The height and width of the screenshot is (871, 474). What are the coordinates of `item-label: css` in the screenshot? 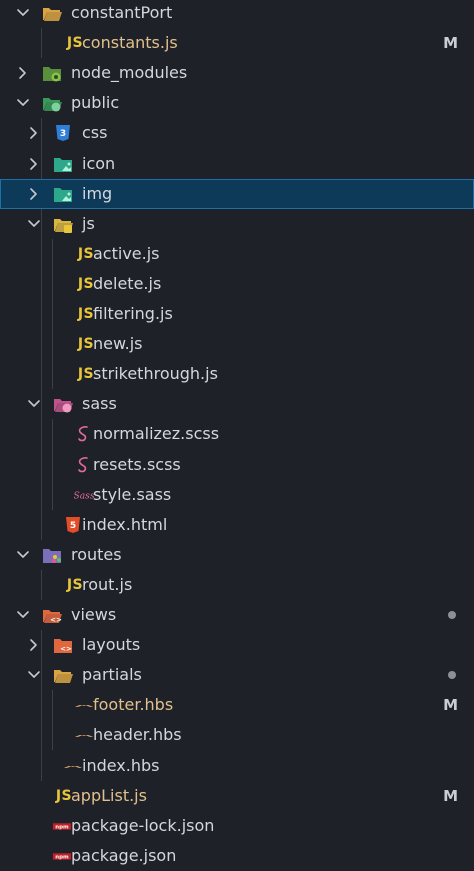 It's located at (95, 133).